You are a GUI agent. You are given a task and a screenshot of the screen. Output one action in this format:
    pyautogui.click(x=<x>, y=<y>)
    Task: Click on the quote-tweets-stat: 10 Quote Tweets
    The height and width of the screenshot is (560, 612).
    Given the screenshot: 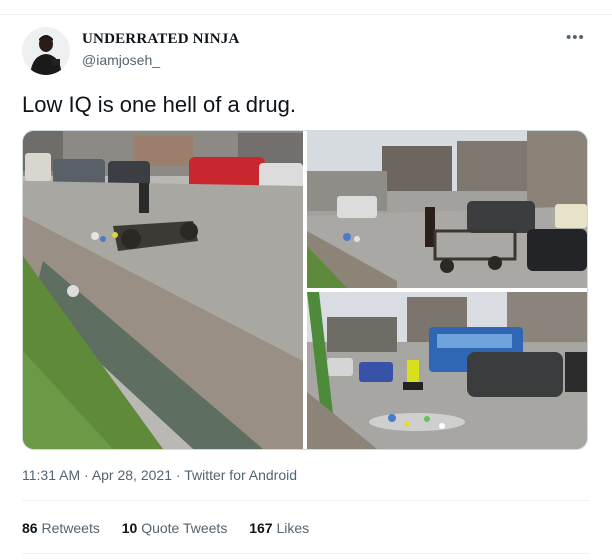 What is the action you would take?
    pyautogui.click(x=175, y=528)
    